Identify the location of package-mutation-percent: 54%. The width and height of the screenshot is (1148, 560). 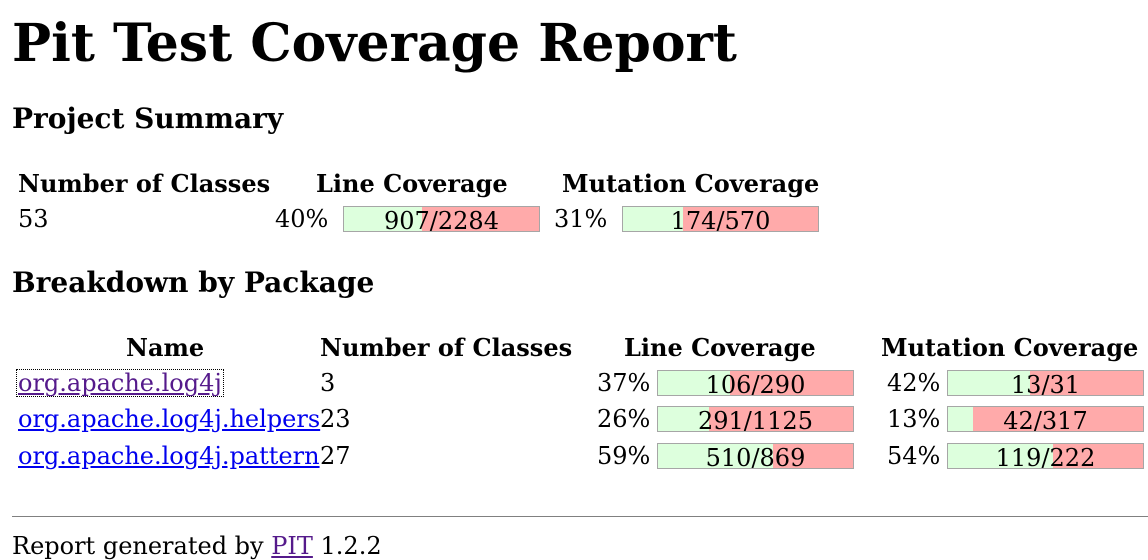
(914, 456).